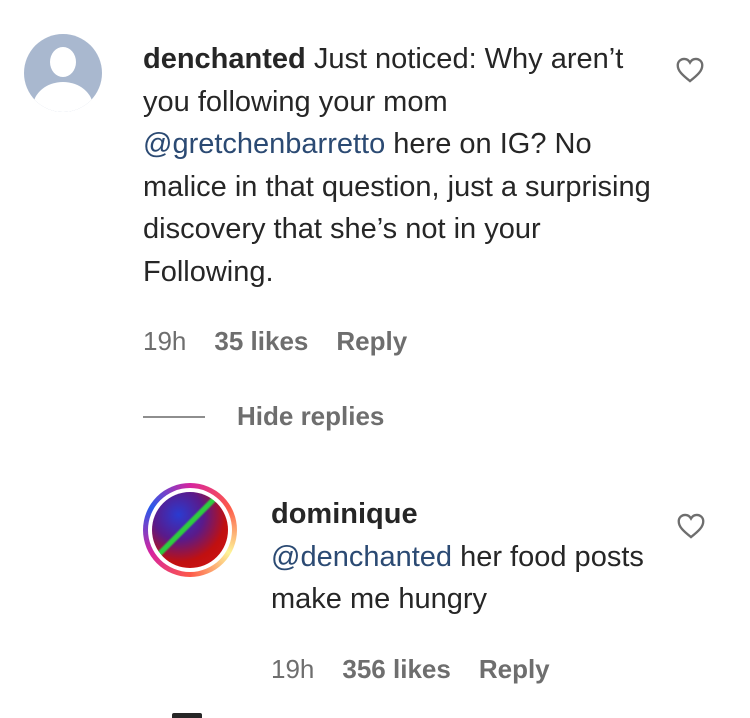 This screenshot has height=718, width=750. I want to click on comment-meta: 19h 35 likes Reply, so click(289, 341).